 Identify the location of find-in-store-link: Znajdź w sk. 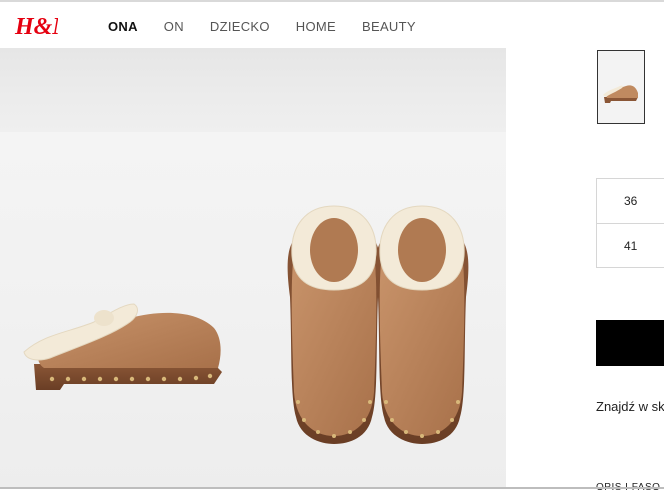
(630, 406).